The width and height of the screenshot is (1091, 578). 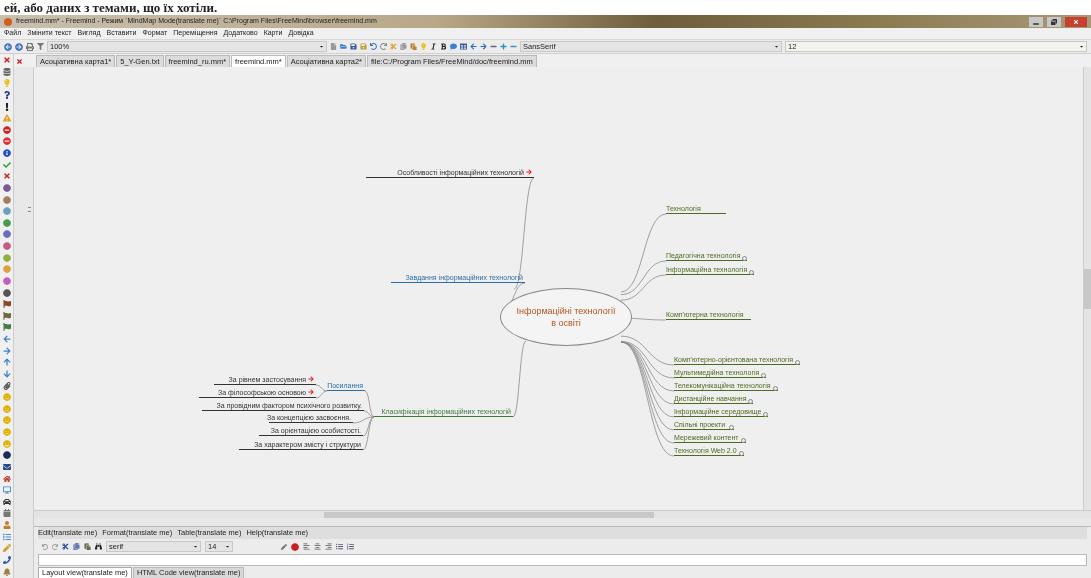 What do you see at coordinates (6, 466) in the screenshot?
I see `envelope-icon` at bounding box center [6, 466].